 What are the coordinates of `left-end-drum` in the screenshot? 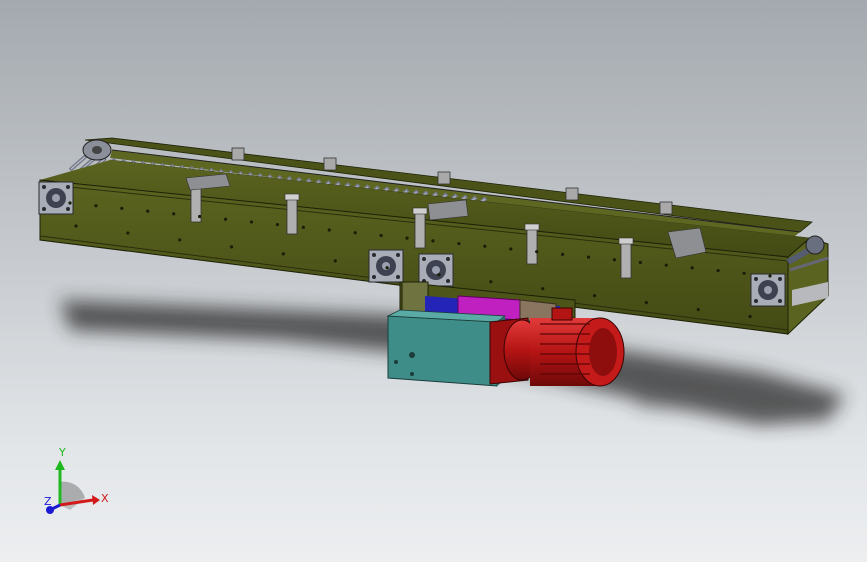 It's located at (97, 150).